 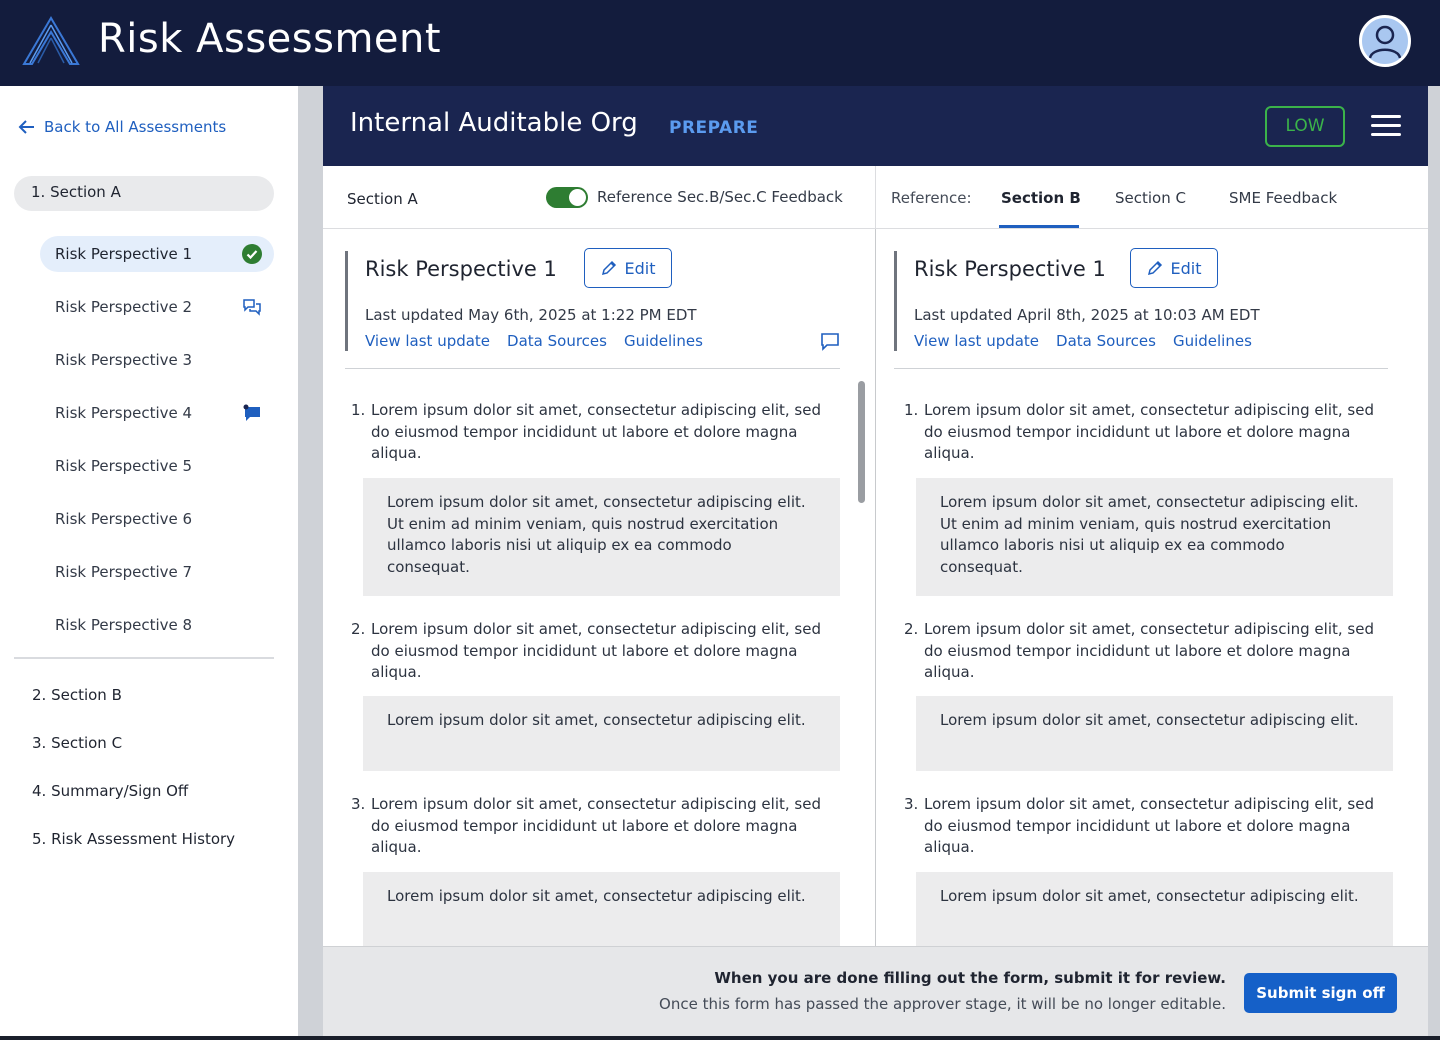 I want to click on sidebar-item-risk-perspective-1: Risk Perspective 1, so click(x=157, y=254).